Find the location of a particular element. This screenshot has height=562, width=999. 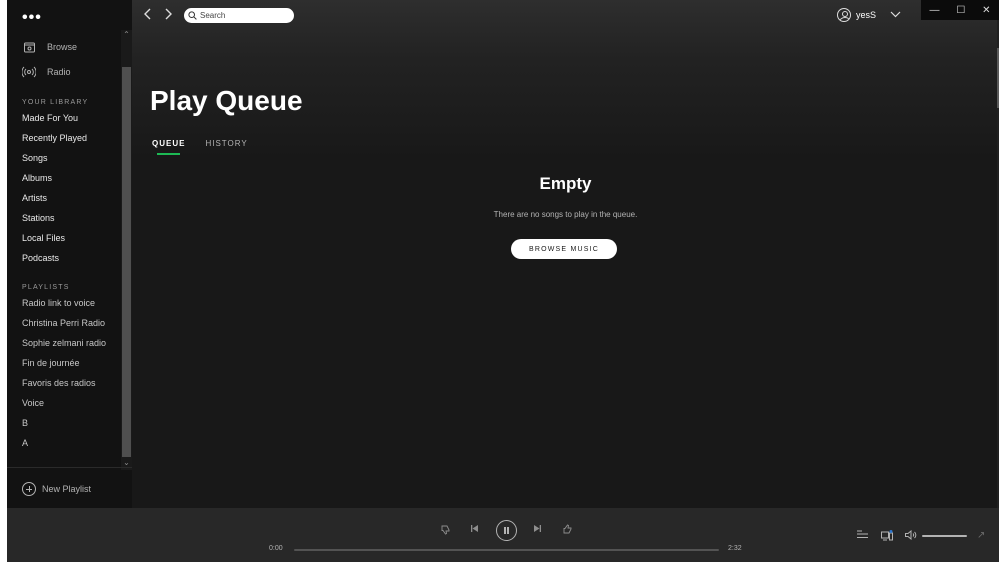

sidebar-item-songs: Songs is located at coordinates (35, 158).